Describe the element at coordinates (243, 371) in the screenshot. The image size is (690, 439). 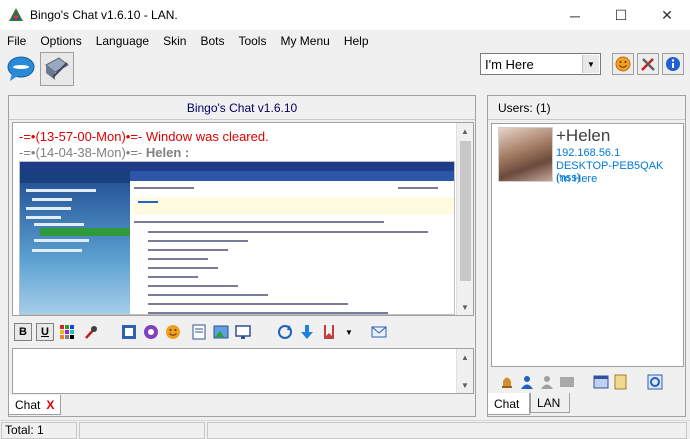
I see `message-input: ▲ ▼` at that location.